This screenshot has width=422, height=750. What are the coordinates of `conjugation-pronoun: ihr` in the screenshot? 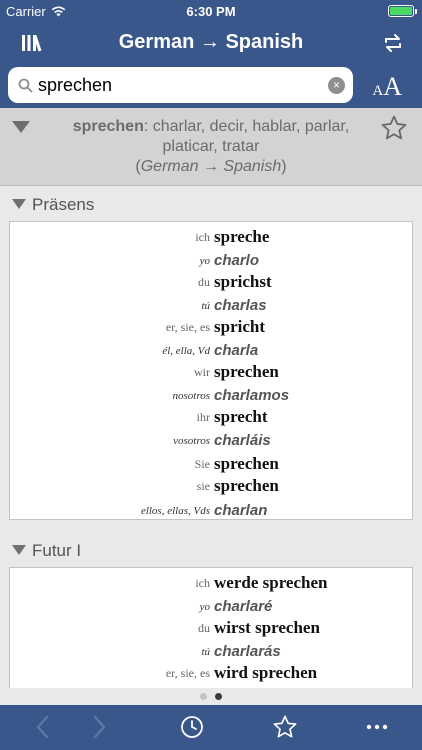 It's located at (203, 417).